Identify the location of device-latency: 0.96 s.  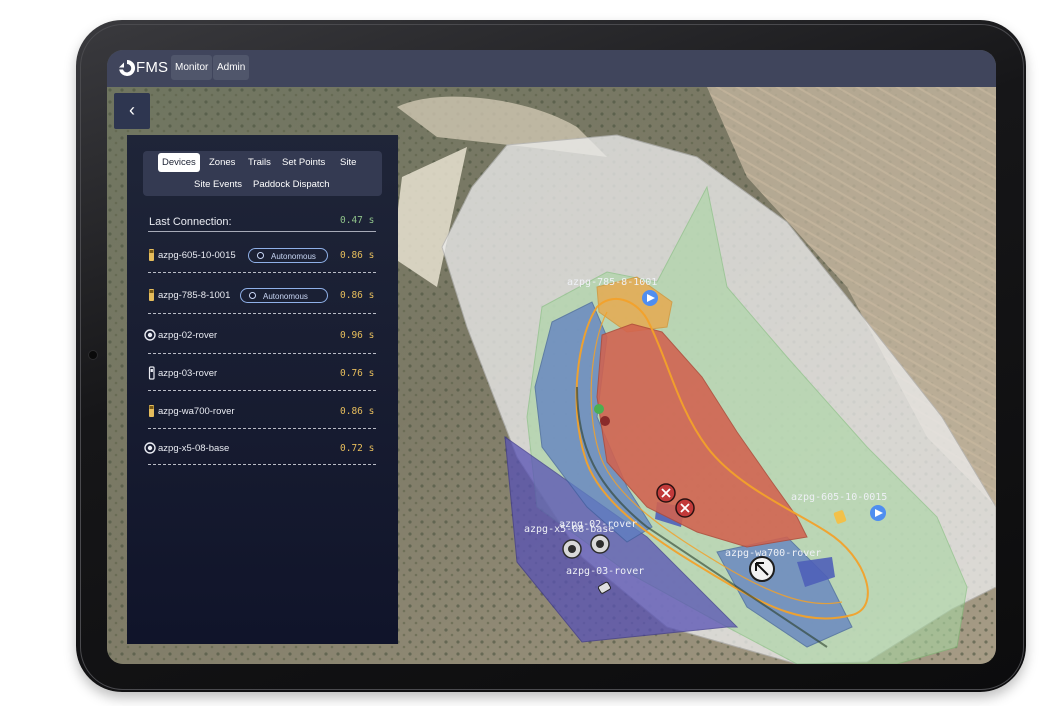
(357, 335).